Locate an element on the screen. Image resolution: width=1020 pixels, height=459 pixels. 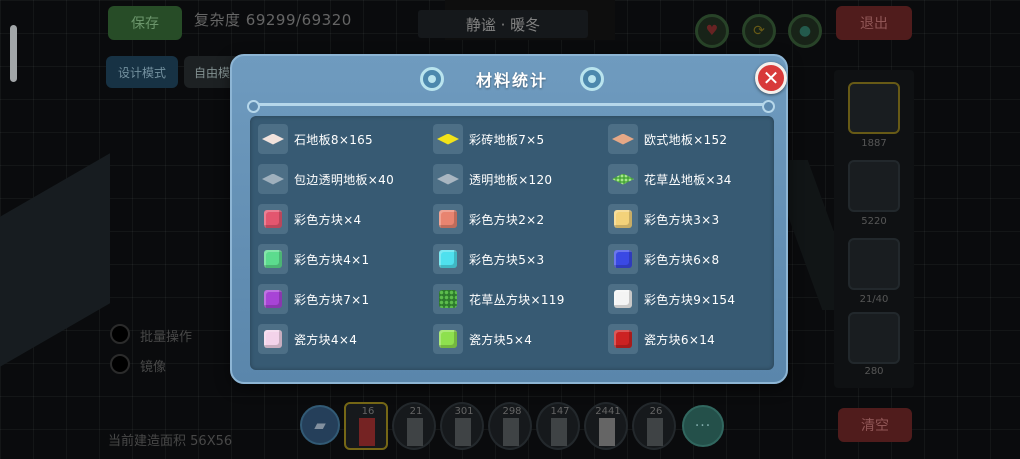
material-name: 透明地板×120 is located at coordinates (511, 179).